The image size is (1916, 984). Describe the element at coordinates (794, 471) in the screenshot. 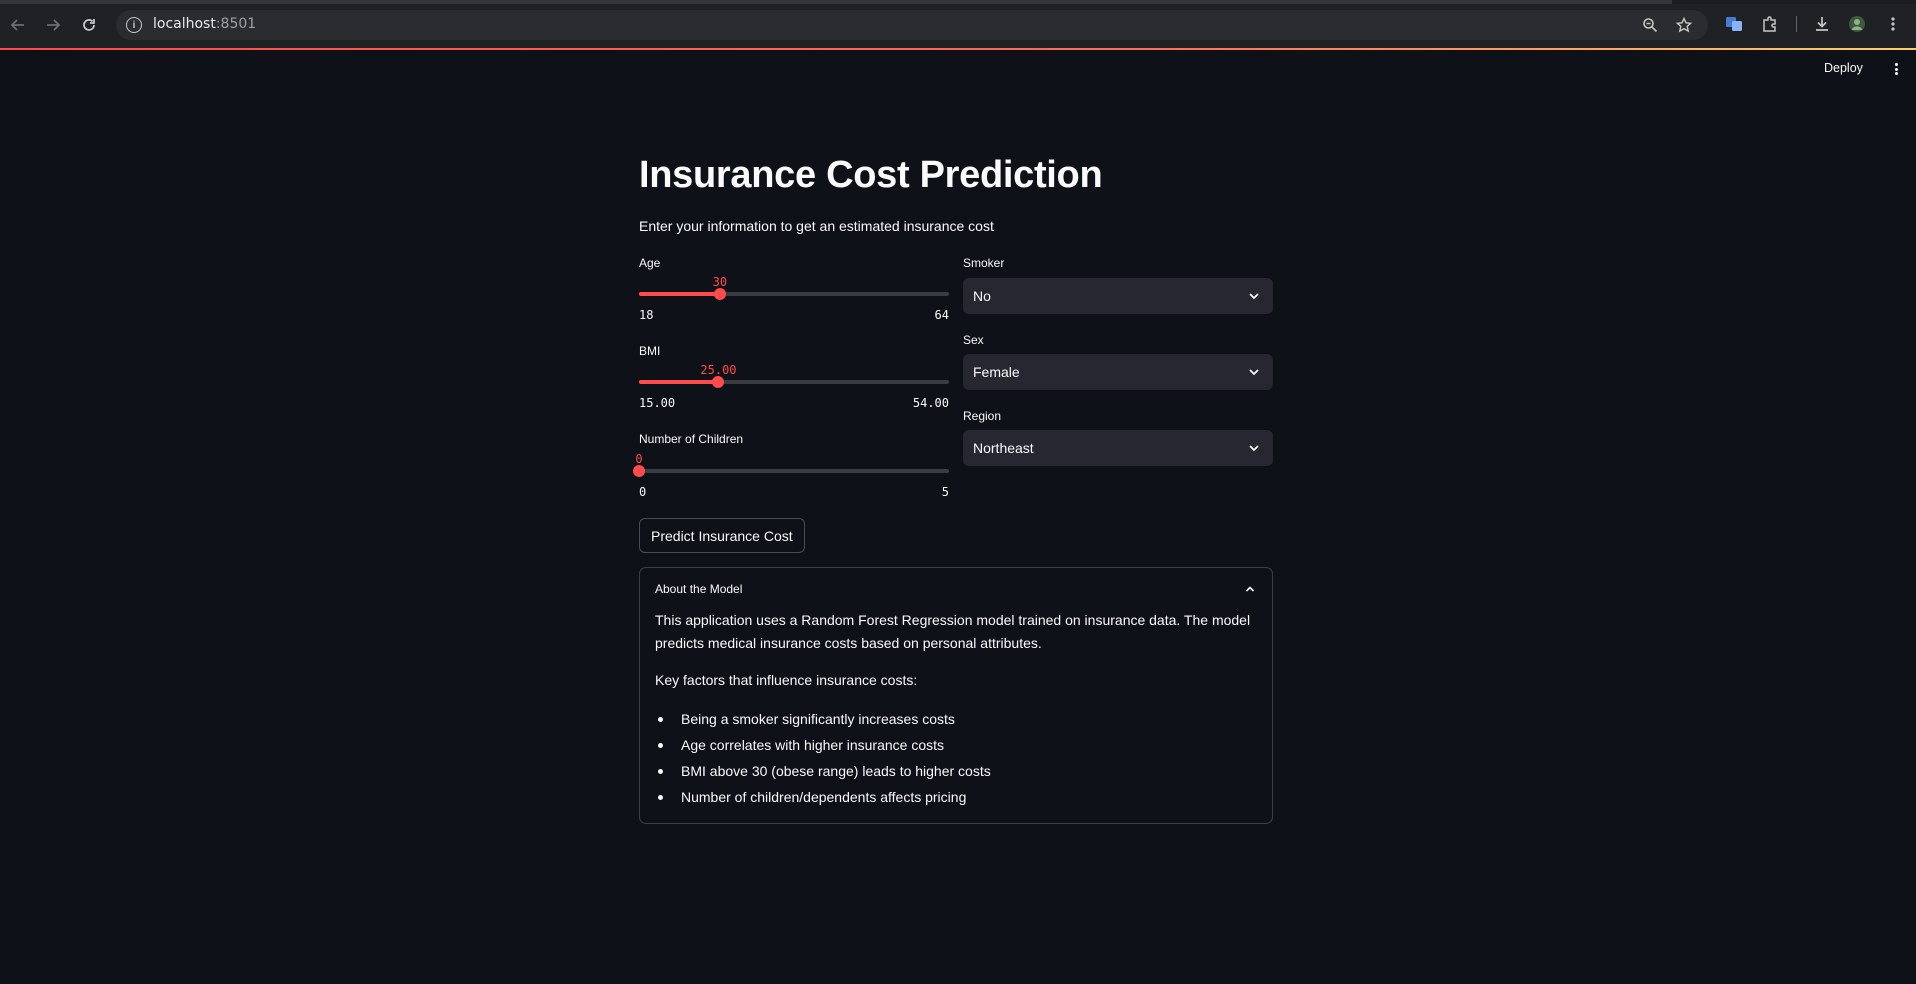

I see `children-slider-track` at that location.